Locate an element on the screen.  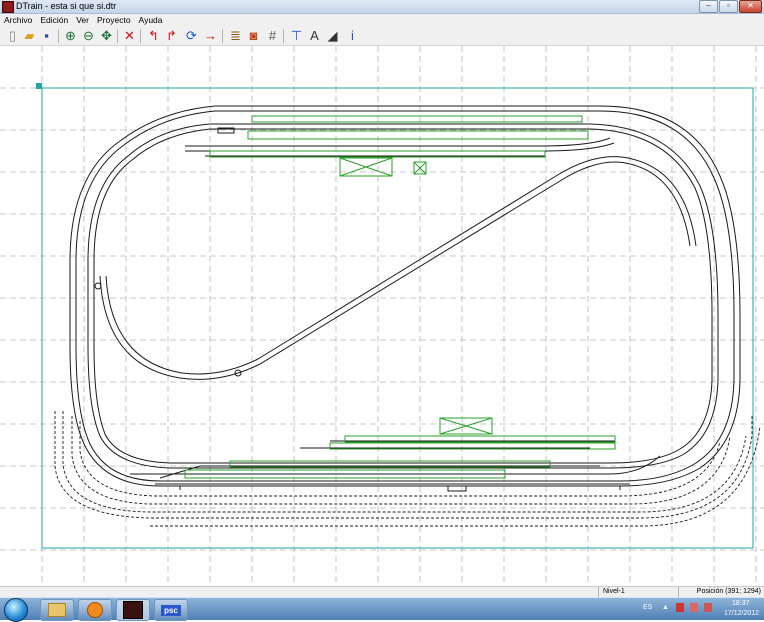
rotate-icon: ⟳ is located at coordinates (191, 35).